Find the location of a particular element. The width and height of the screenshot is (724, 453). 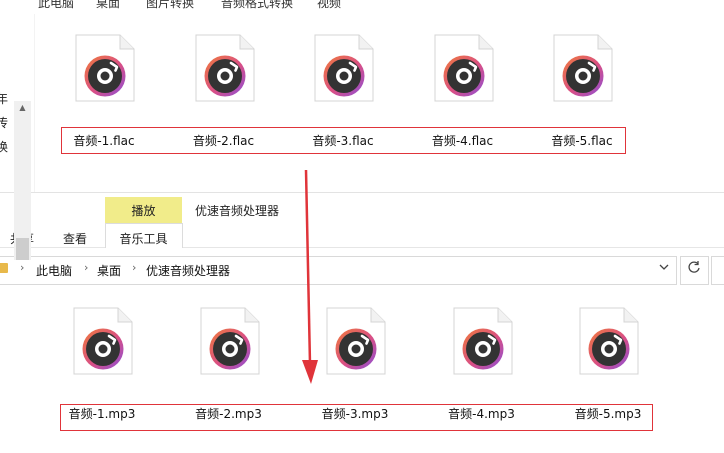

nav-item-fragment: 换 is located at coordinates (4, 146).